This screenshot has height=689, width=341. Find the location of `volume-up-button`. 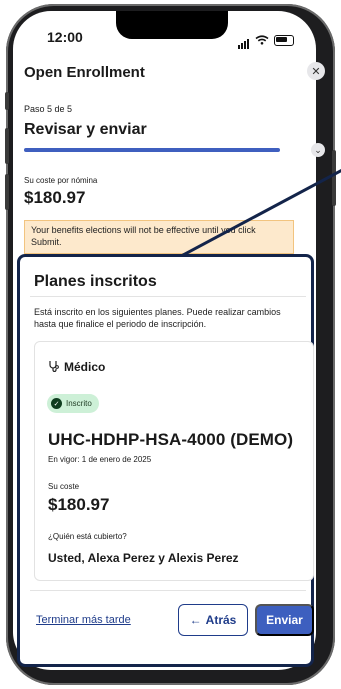

volume-up-button is located at coordinates (7, 146).